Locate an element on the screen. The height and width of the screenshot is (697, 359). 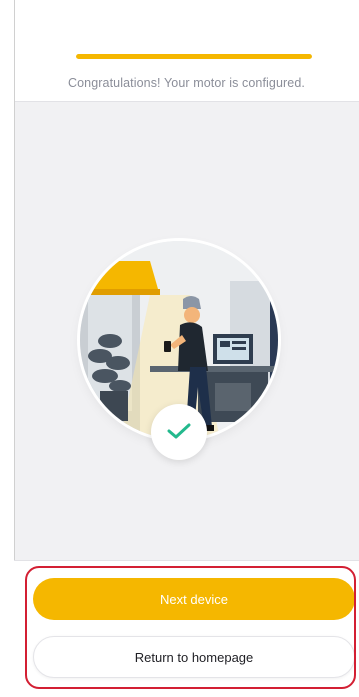
next-device-button: Next device is located at coordinates (194, 599).